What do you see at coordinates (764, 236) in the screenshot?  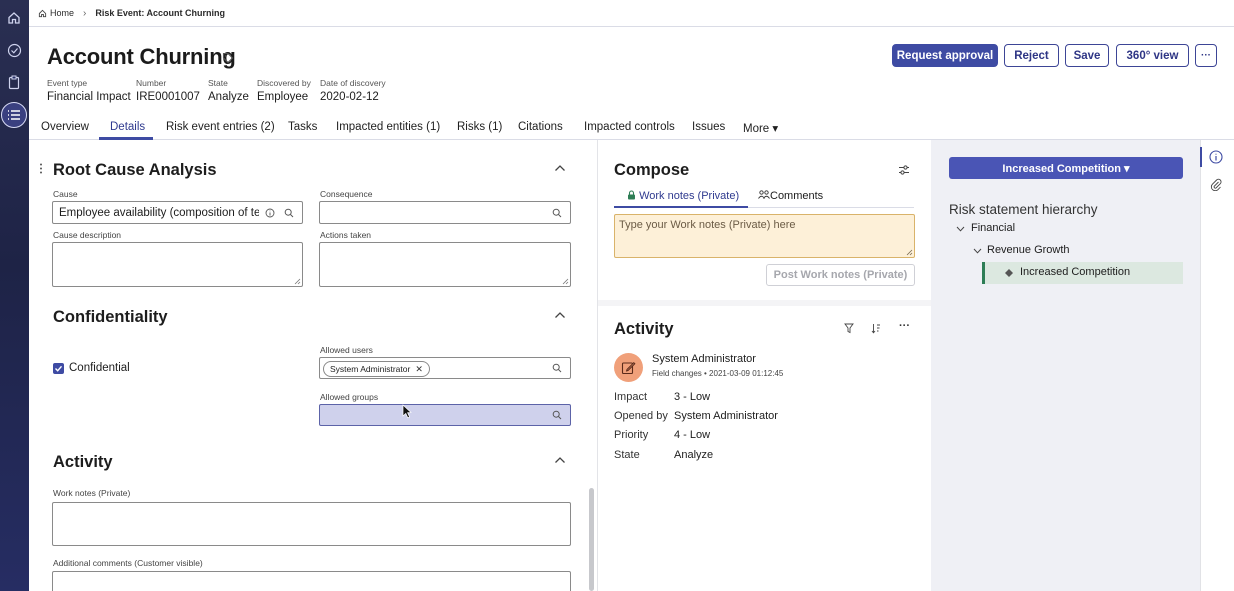 I see `compose-work-notes-input: Type your Work notes (Private) here` at bounding box center [764, 236].